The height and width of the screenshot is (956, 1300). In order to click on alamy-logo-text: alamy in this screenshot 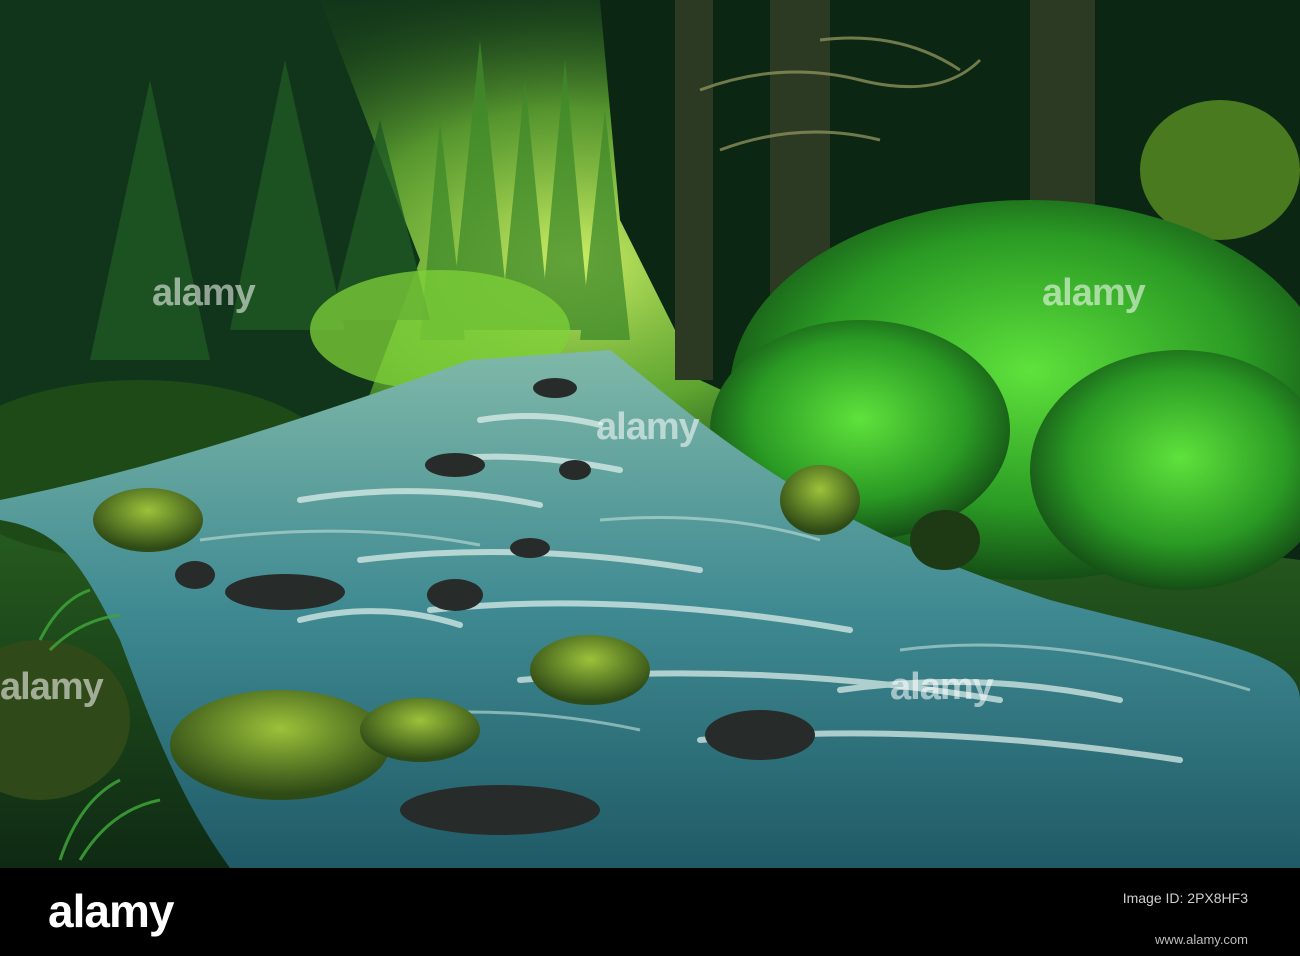, I will do `click(111, 911)`.